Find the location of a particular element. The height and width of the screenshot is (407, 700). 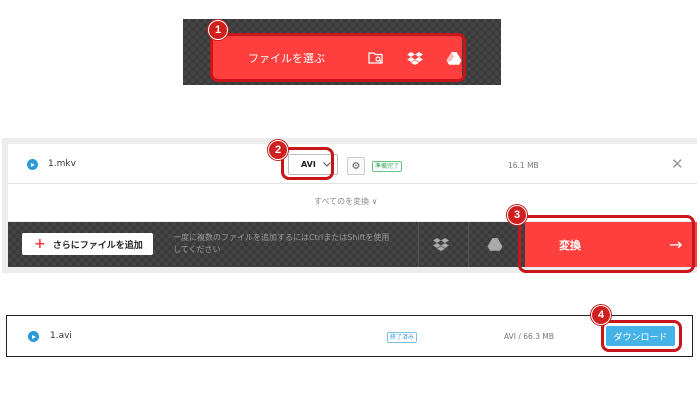

result-row: 1.avi 終了済み AVI / 66.3 MB ダウンロード is located at coordinates (349, 336).